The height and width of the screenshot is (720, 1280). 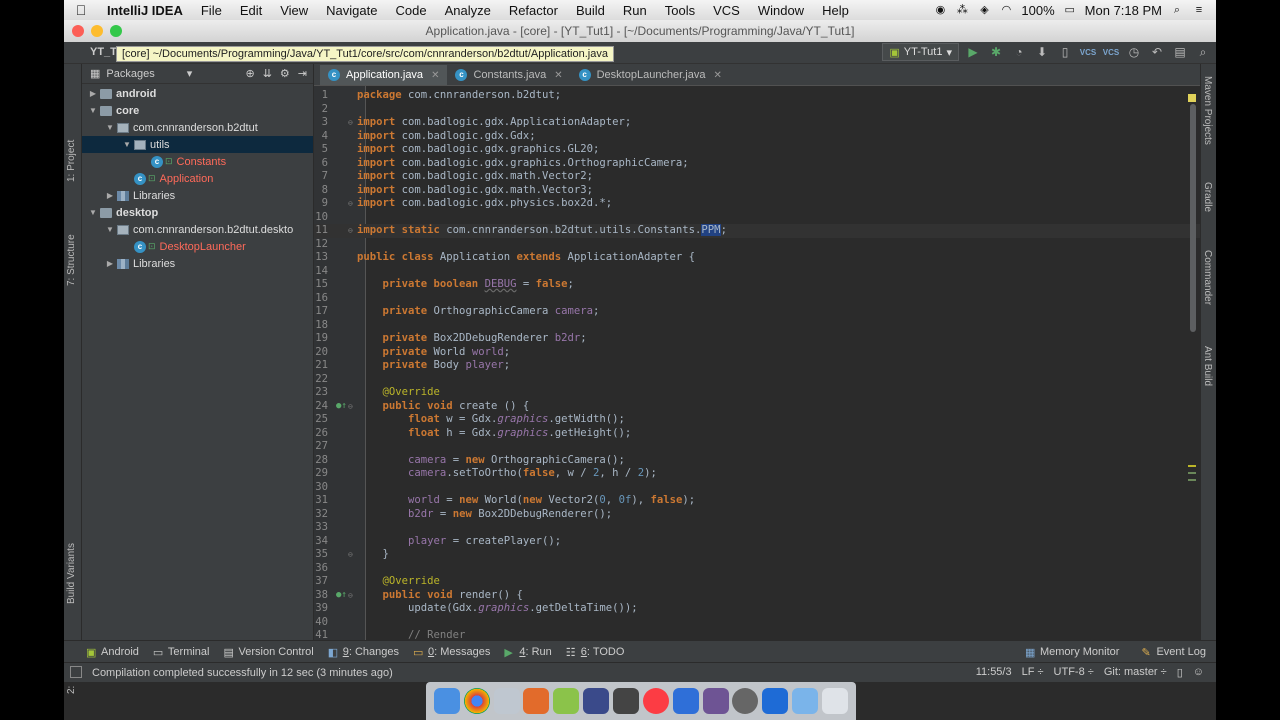 I want to click on code-line: 32 b2dr = new Box2DDebugRenderer();, so click(x=757, y=515).